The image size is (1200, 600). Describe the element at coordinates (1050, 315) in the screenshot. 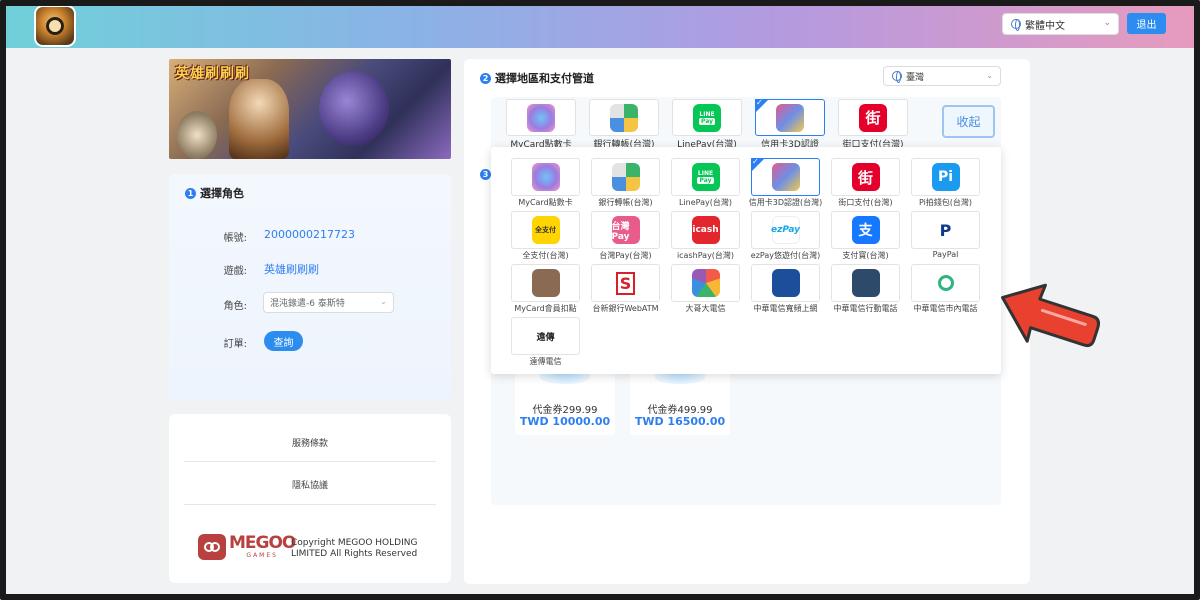

I see `arrow-annotation-icon` at that location.